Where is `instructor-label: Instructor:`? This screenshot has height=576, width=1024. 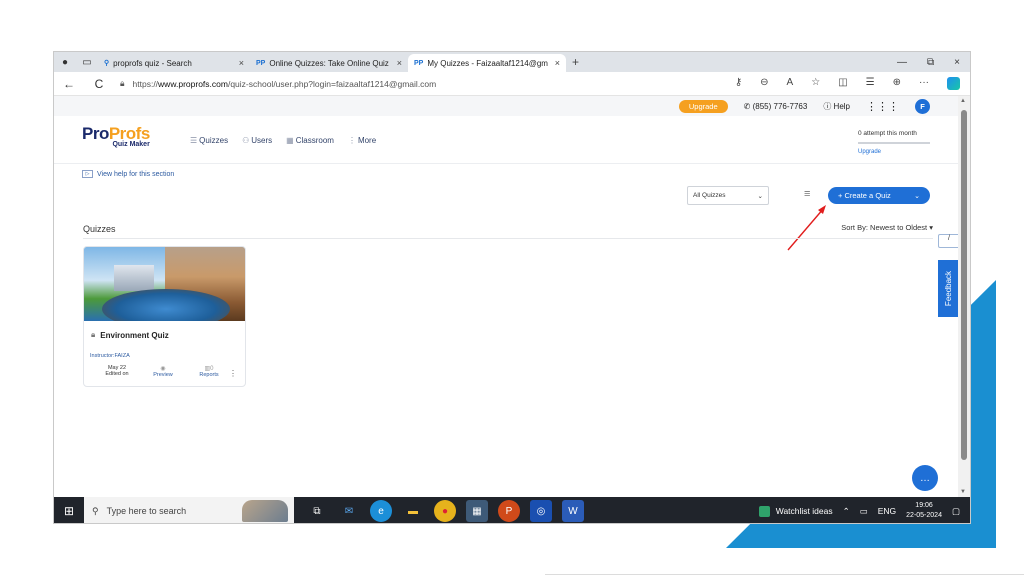
instructor-label: Instructor: is located at coordinates (102, 356).